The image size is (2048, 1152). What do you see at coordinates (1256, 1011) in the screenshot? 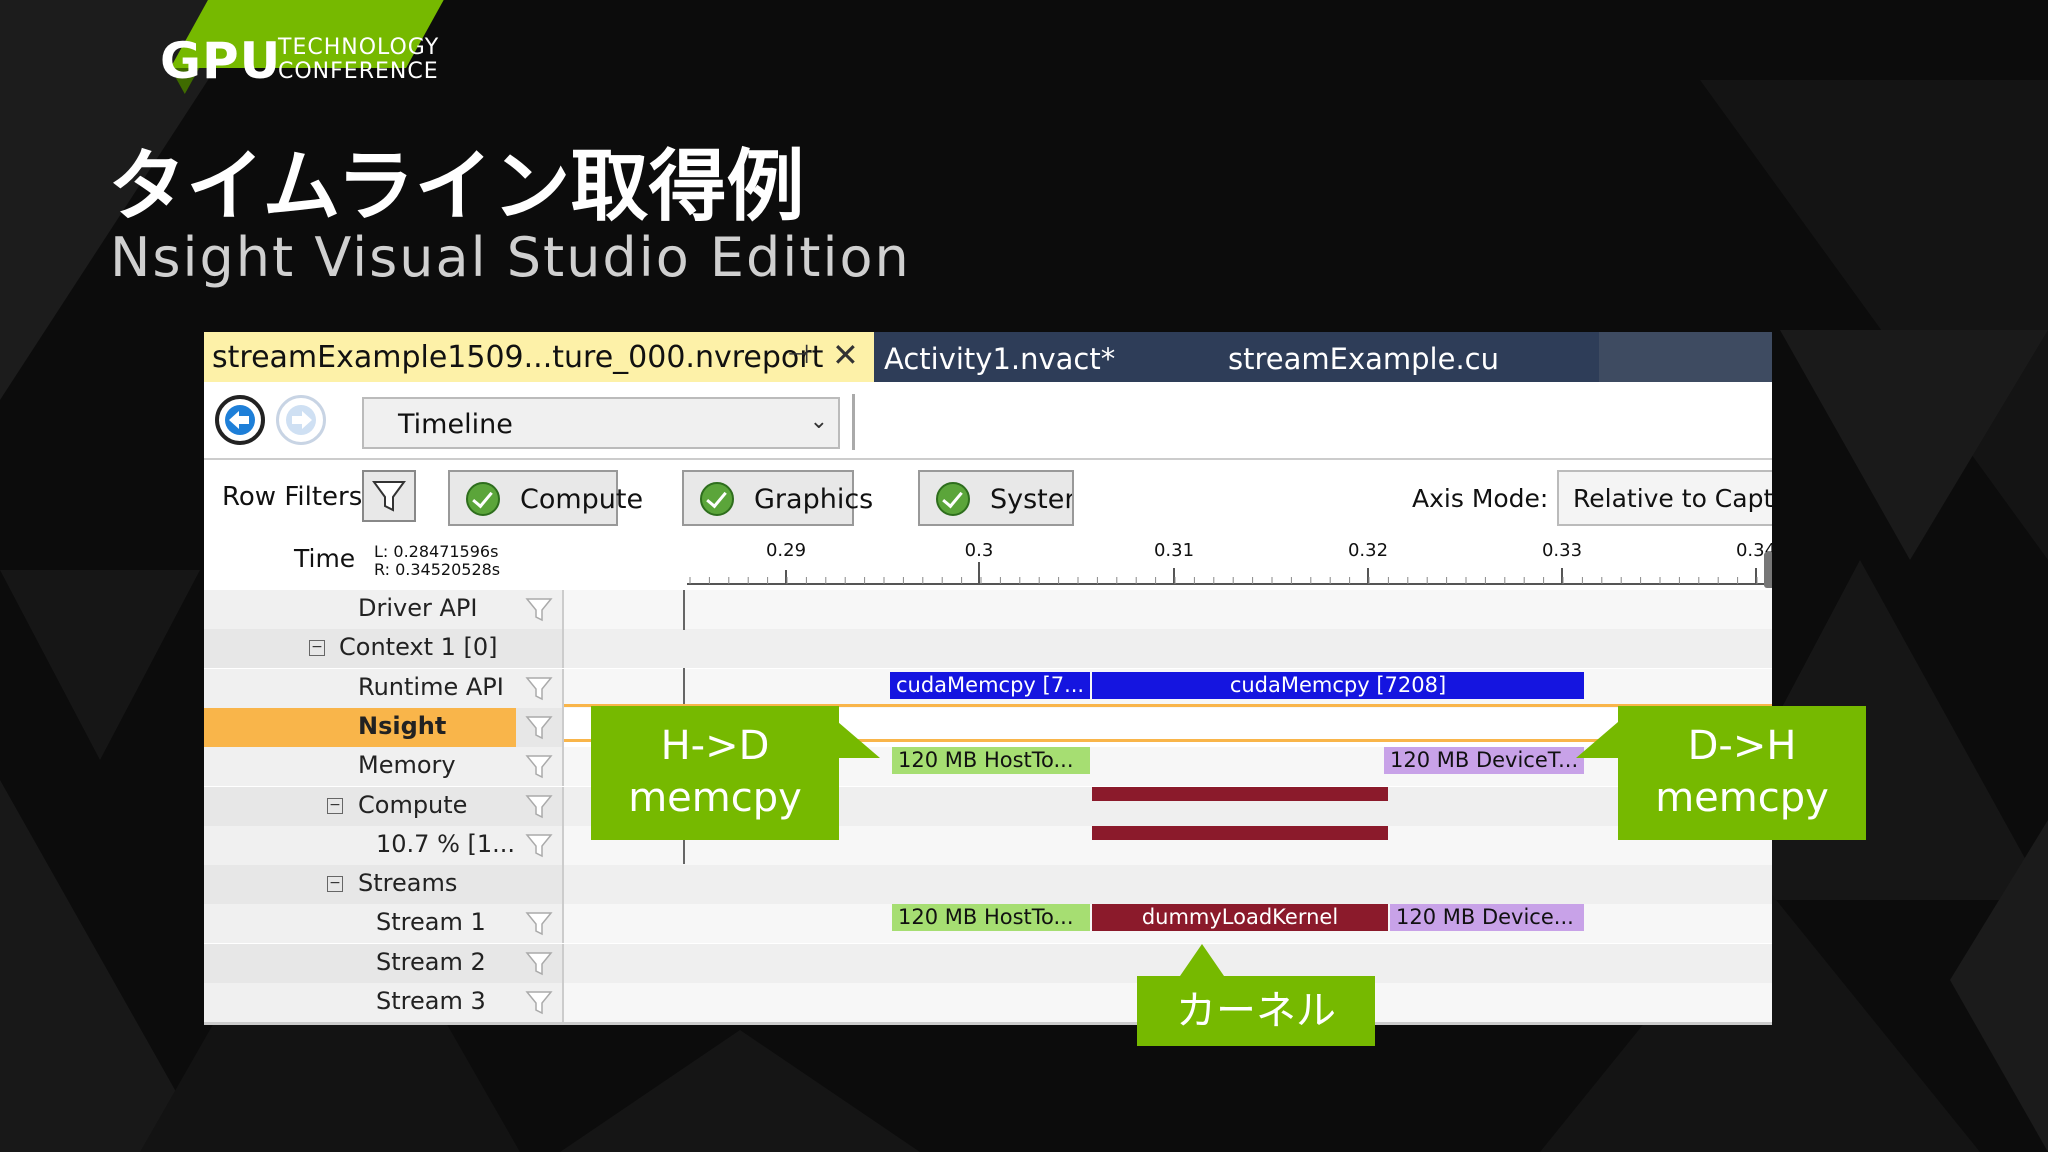
I see `kernel-callout: カーネル` at bounding box center [1256, 1011].